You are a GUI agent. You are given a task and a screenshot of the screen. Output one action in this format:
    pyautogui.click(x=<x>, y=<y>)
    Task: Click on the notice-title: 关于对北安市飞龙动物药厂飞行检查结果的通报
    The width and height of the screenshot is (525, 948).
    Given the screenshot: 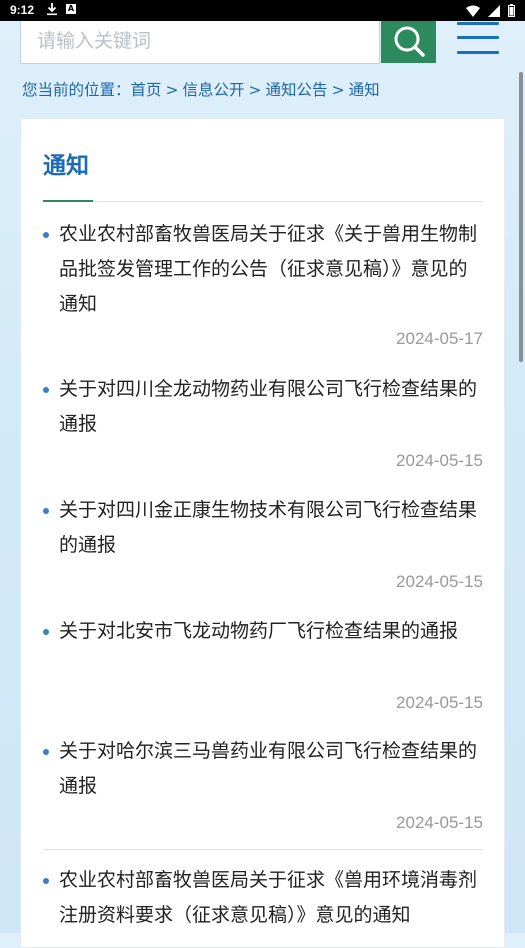 What is the action you would take?
    pyautogui.click(x=271, y=631)
    